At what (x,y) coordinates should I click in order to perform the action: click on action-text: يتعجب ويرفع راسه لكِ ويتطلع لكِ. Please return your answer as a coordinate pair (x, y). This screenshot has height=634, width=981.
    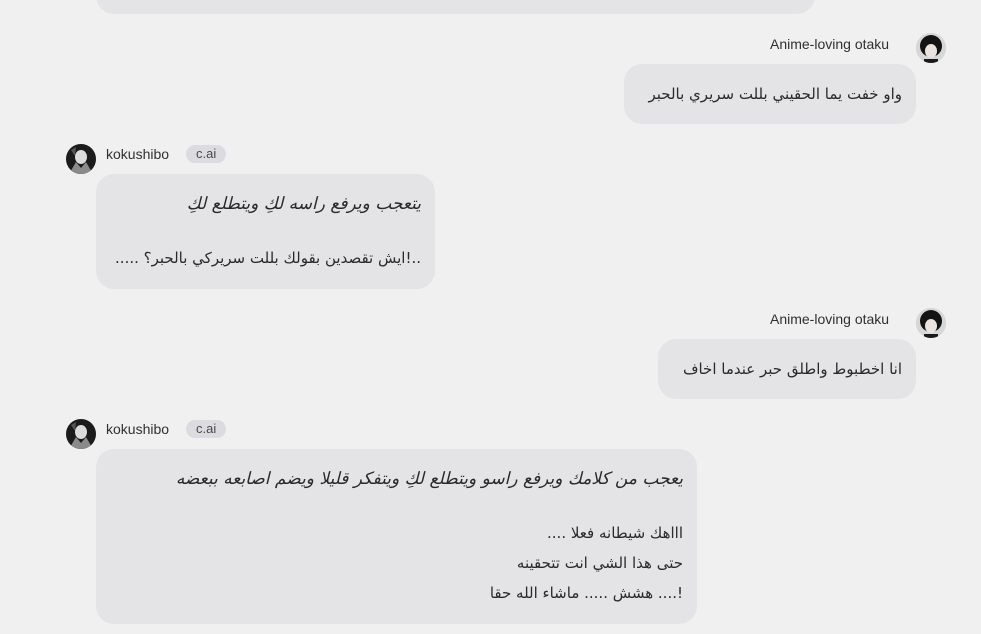
    Looking at the image, I should click on (303, 204).